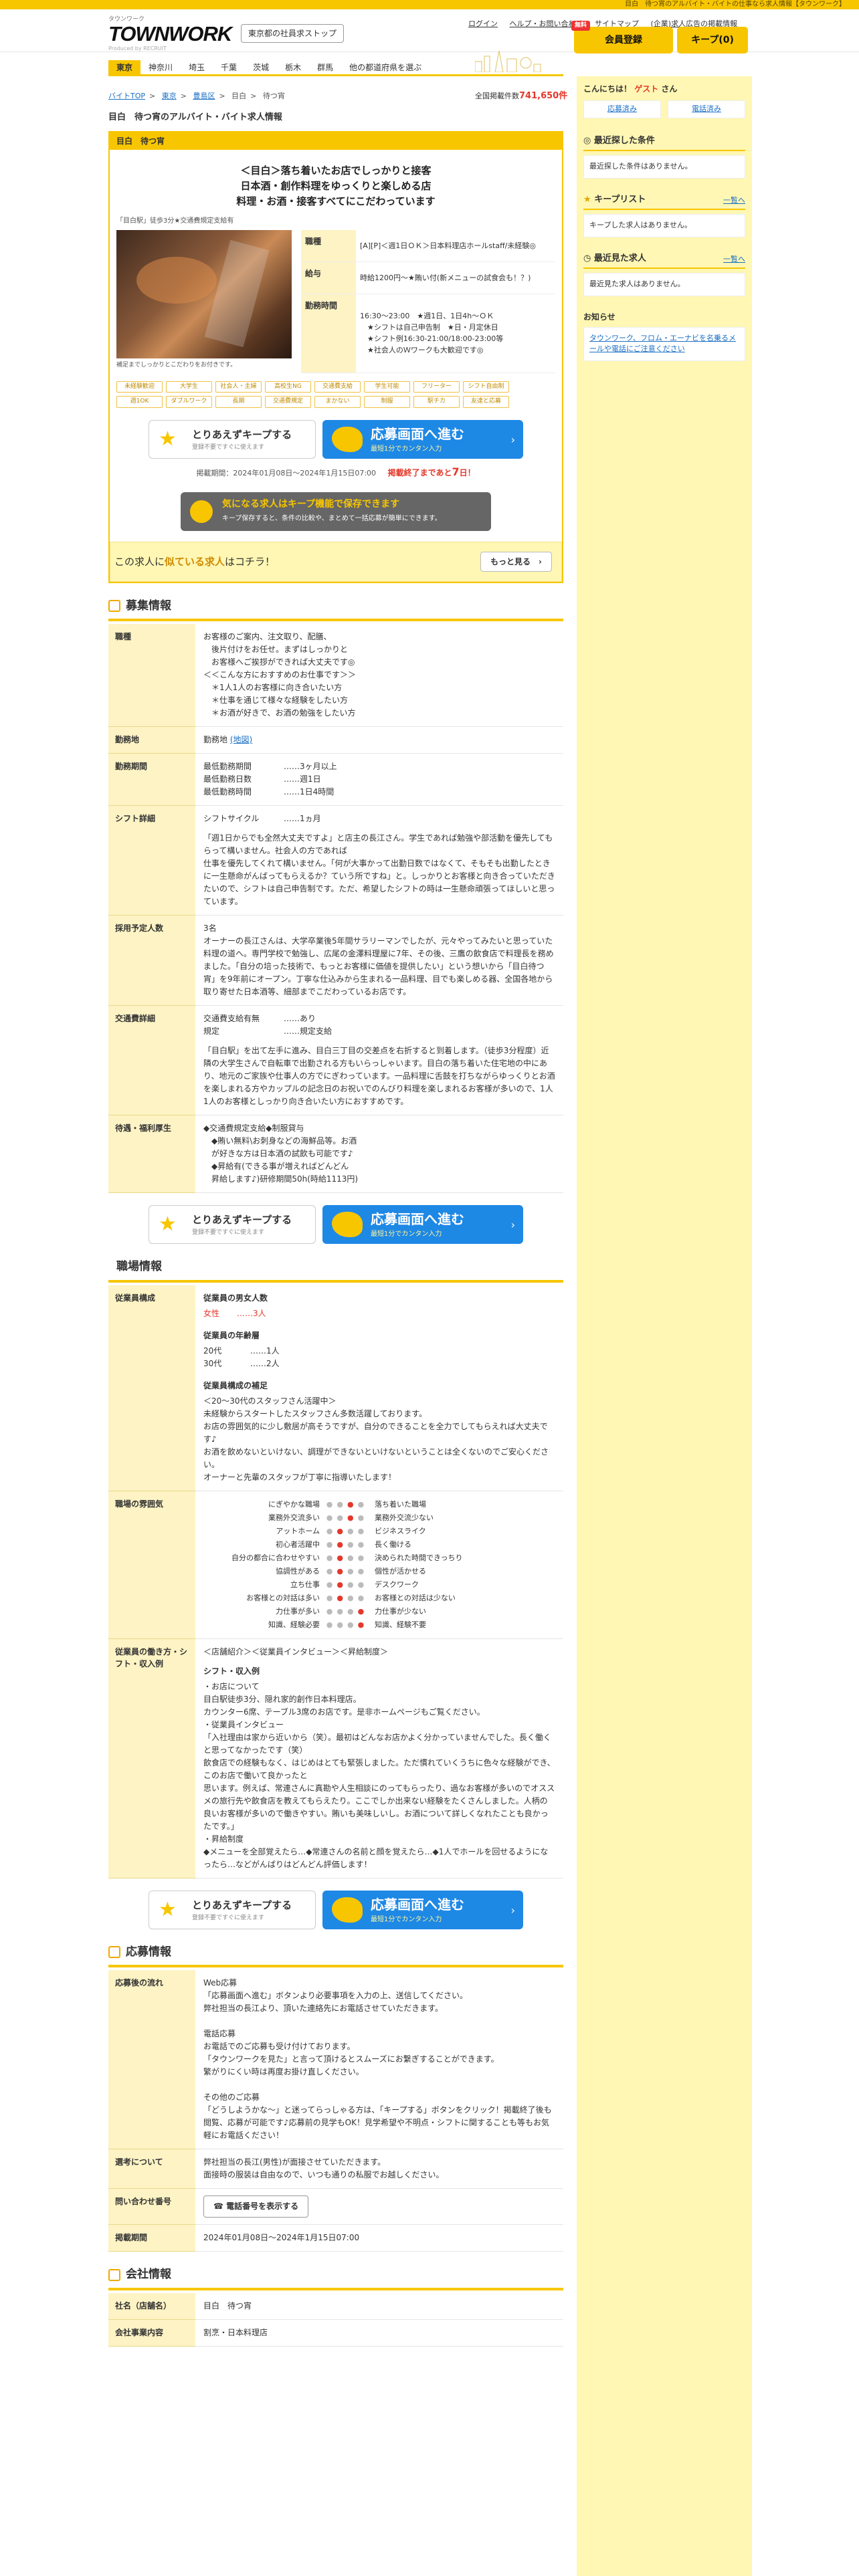 The height and width of the screenshot is (2576, 859). What do you see at coordinates (336, 141) in the screenshot?
I see `job-header: 目白 待つ宵` at bounding box center [336, 141].